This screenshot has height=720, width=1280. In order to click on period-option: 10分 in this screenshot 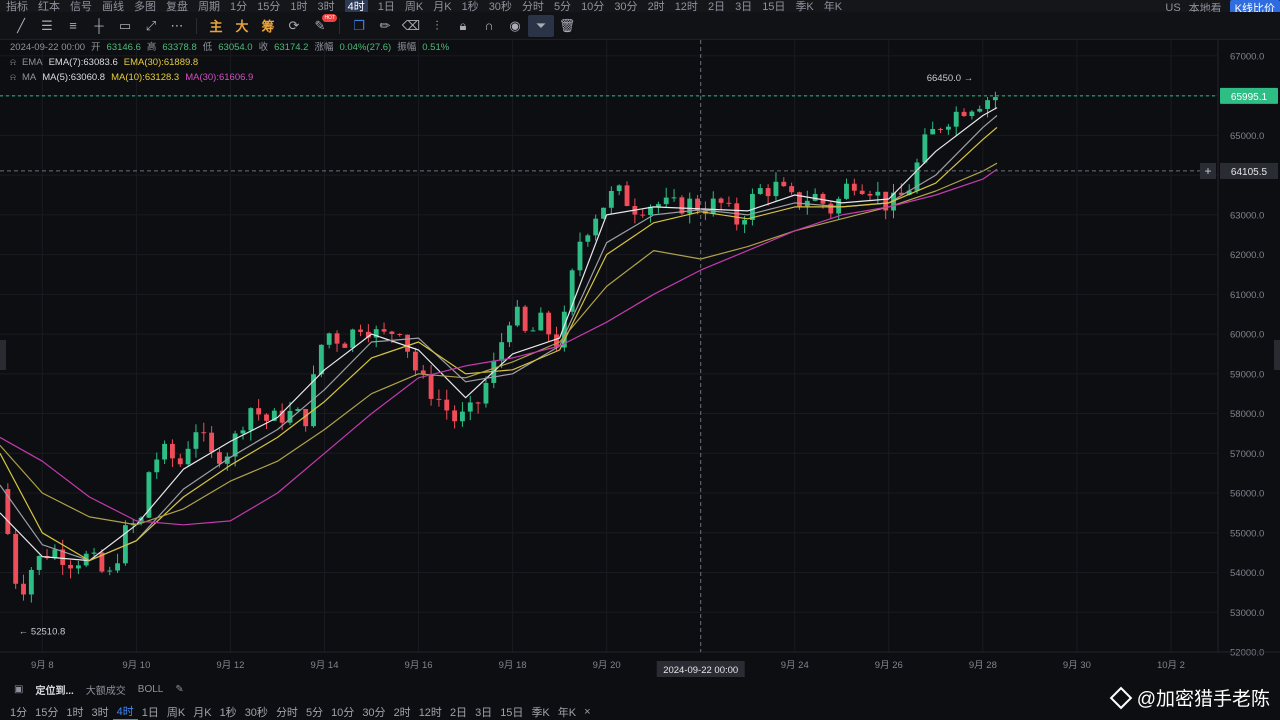, I will do `click(342, 712)`.